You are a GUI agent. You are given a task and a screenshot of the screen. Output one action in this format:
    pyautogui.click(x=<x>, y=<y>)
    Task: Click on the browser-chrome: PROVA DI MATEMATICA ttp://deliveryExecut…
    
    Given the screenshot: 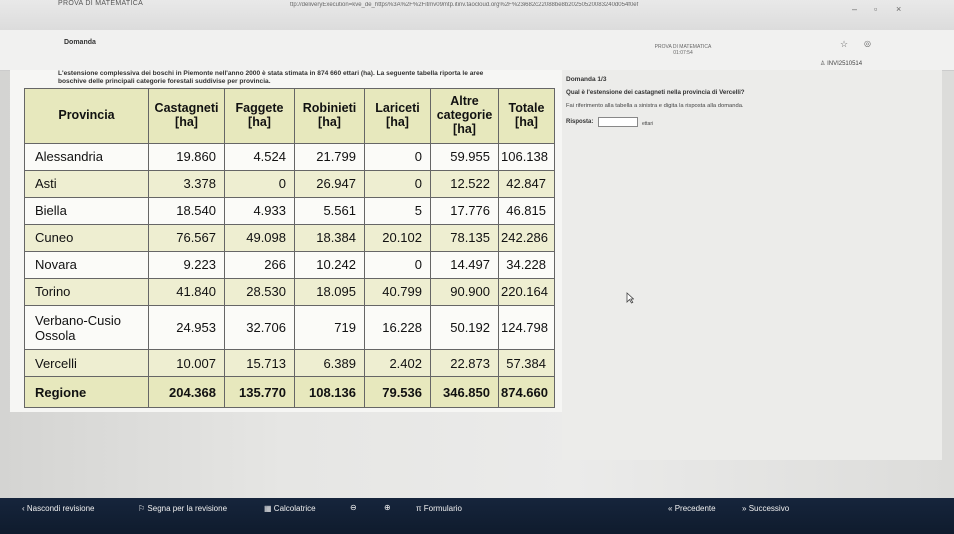 What is the action you would take?
    pyautogui.click(x=477, y=15)
    